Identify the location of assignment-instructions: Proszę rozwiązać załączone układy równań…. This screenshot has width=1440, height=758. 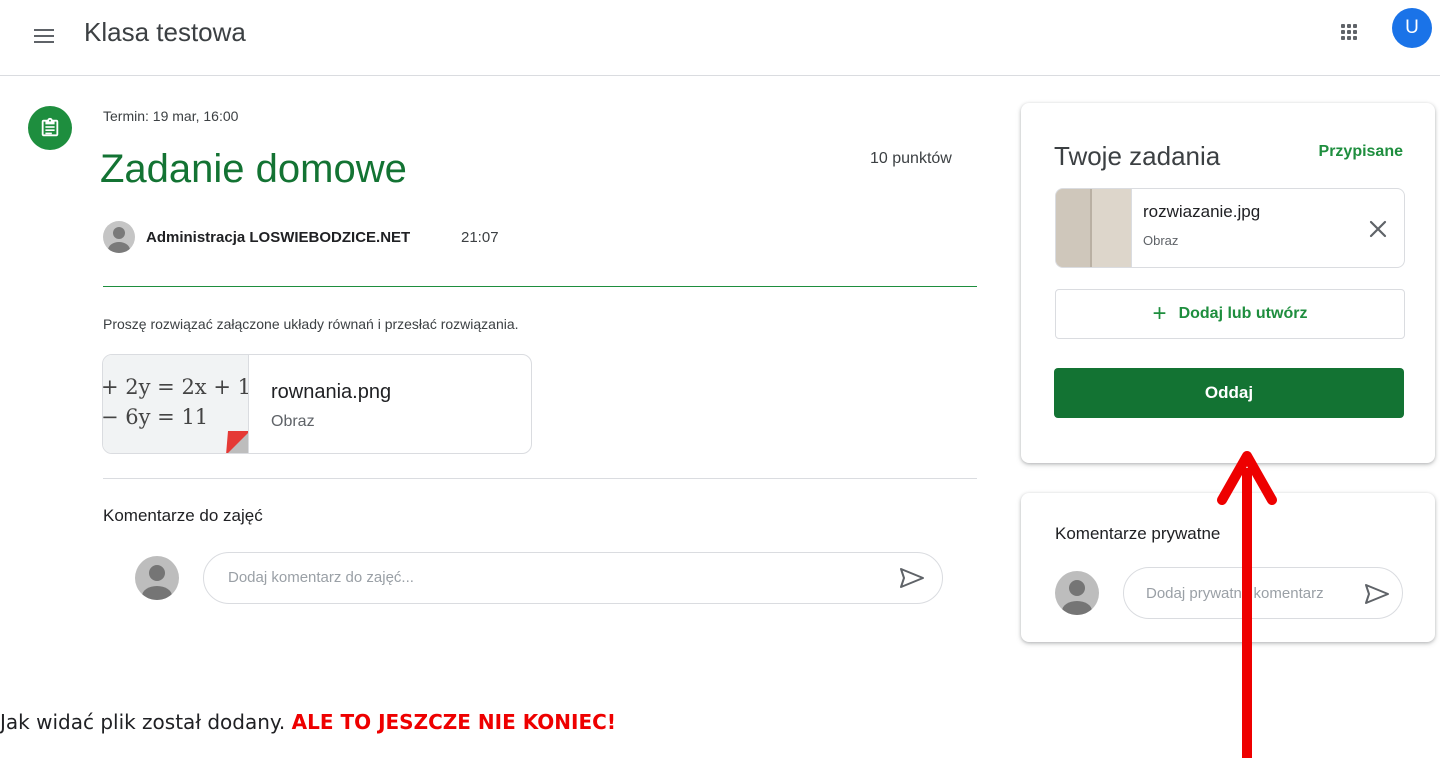
(311, 324).